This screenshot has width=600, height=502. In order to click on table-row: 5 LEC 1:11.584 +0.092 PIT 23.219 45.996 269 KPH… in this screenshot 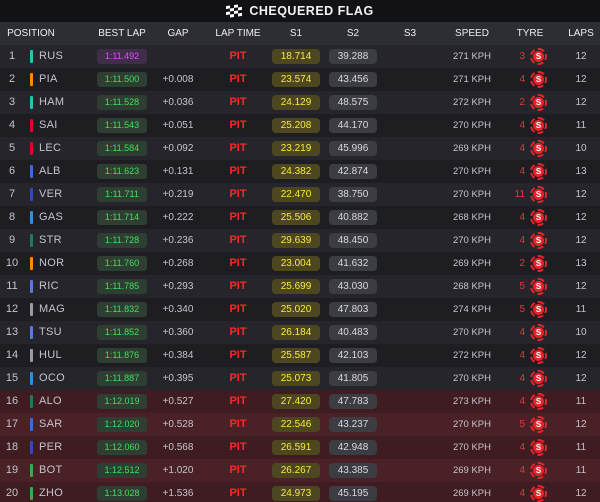, I will do `click(300, 148)`.